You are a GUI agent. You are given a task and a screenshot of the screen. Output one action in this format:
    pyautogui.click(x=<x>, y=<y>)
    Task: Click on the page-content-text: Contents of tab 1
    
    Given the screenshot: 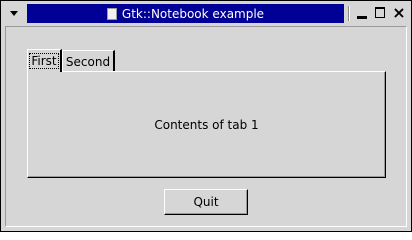 What is the action you would take?
    pyautogui.click(x=206, y=124)
    